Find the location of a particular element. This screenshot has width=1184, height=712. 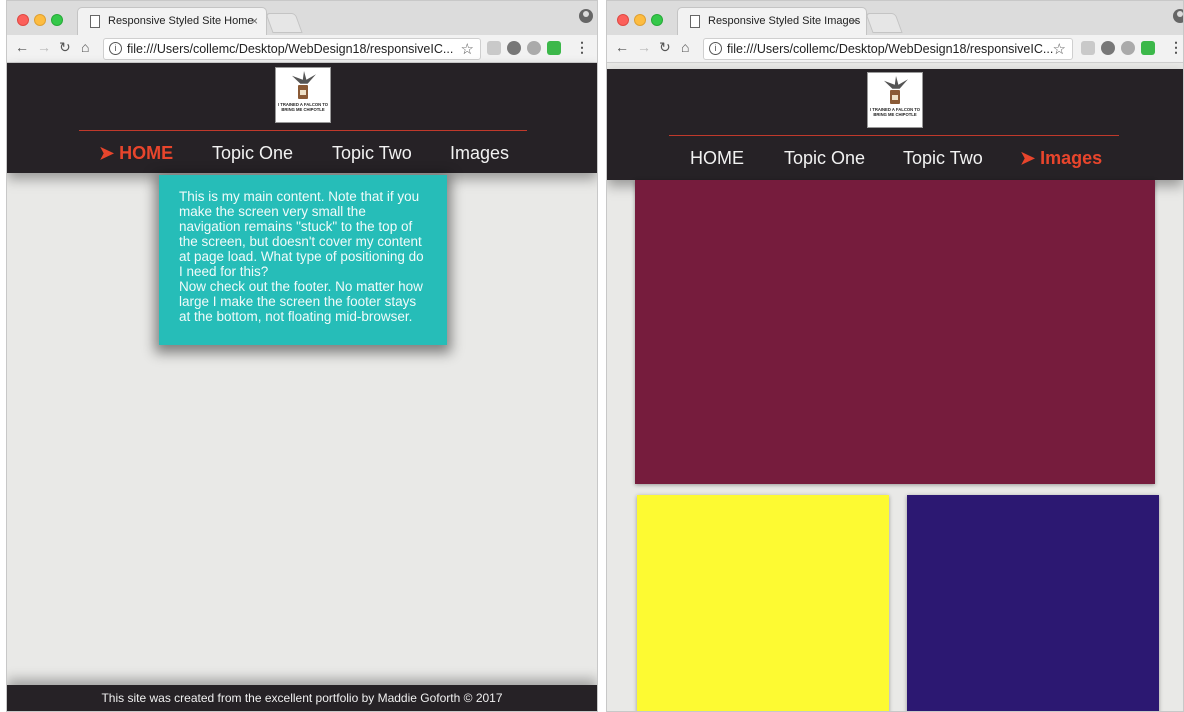

tab-strip: Responsive Styled Site Home × is located at coordinates (302, 18).